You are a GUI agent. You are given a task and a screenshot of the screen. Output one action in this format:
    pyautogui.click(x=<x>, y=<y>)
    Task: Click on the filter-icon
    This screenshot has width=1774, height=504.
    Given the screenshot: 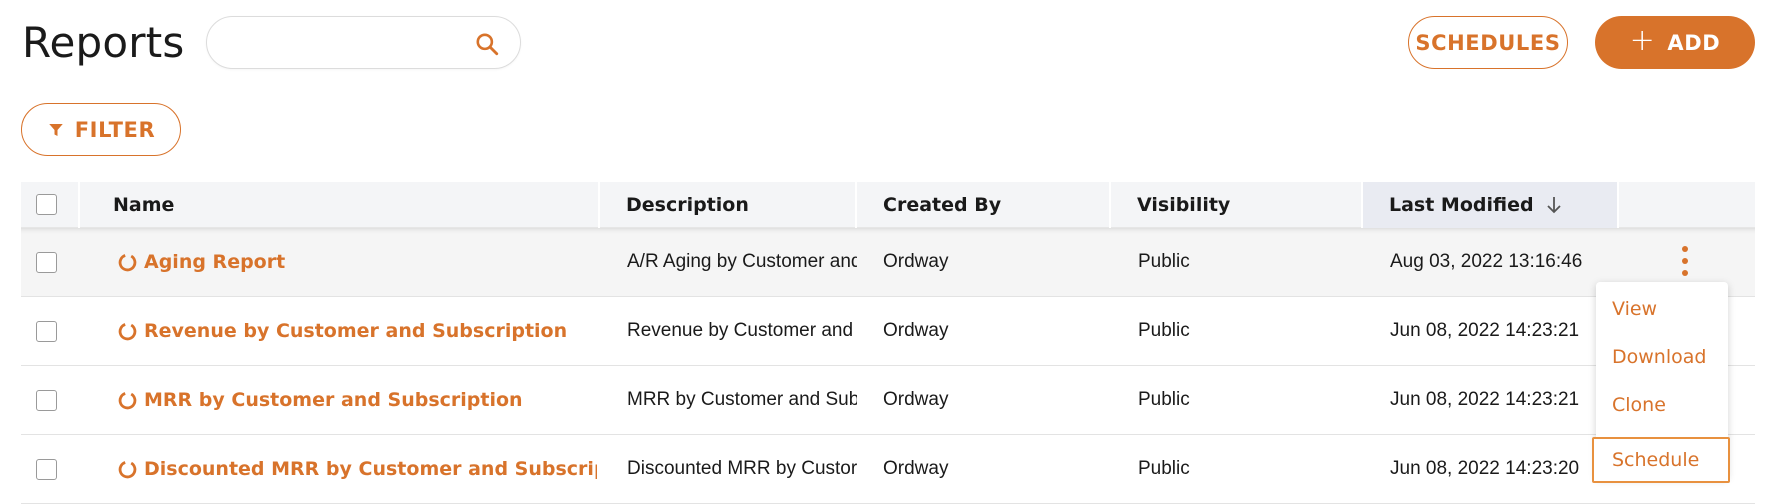 What is the action you would take?
    pyautogui.click(x=55, y=129)
    